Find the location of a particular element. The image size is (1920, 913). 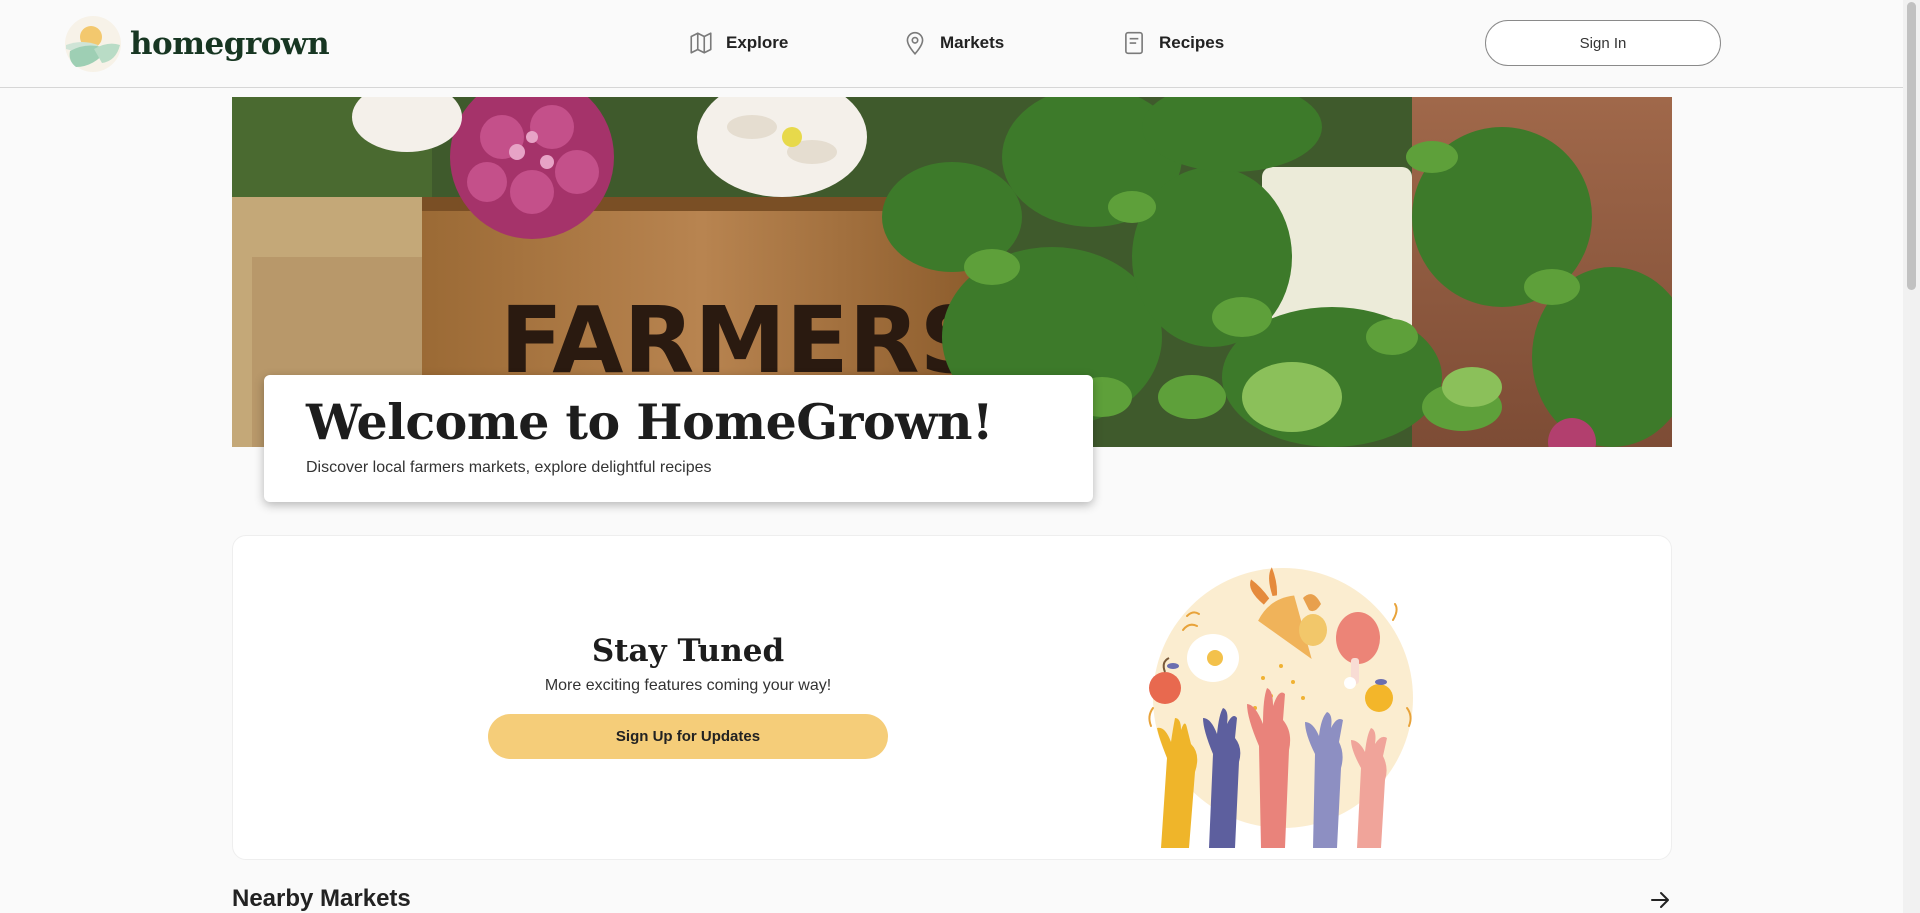

scrollbar-thumb is located at coordinates (1911, 146).